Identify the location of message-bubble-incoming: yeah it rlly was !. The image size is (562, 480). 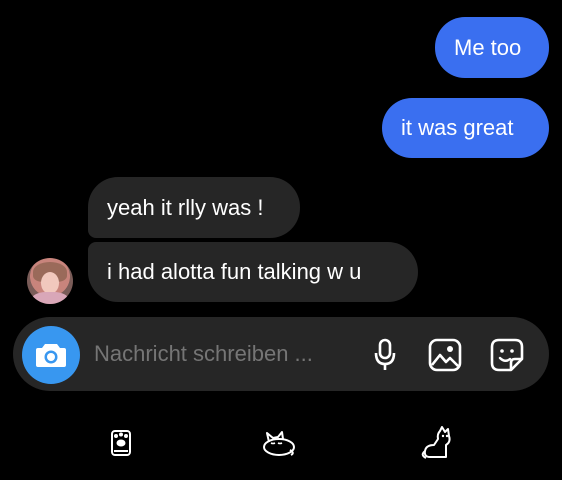
(194, 207).